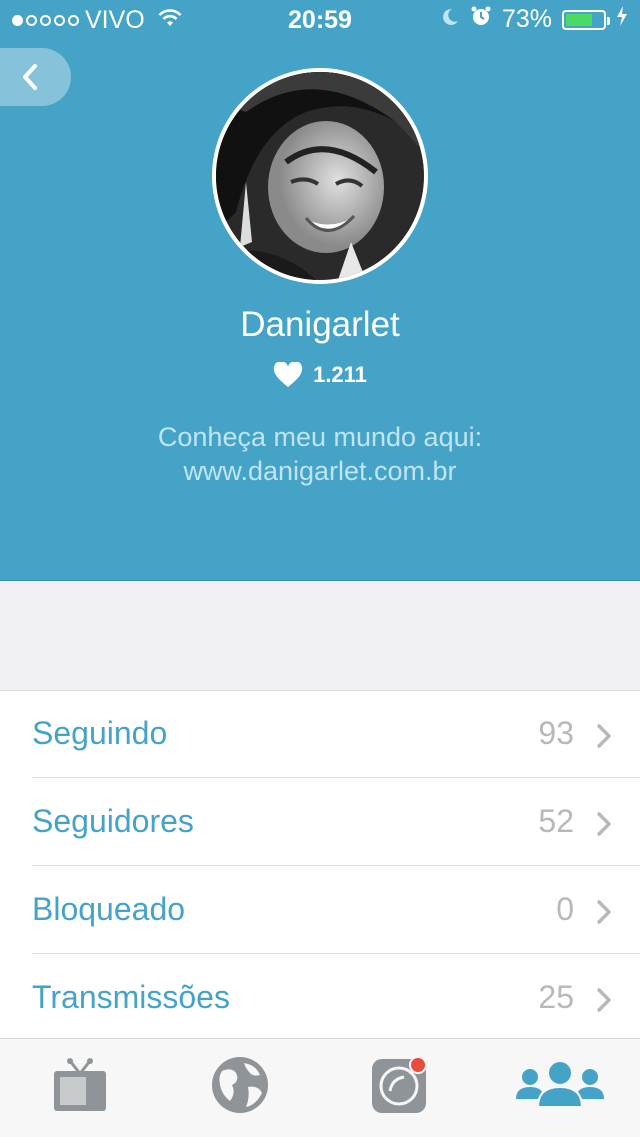  I want to click on tab-profile, so click(560, 1085).